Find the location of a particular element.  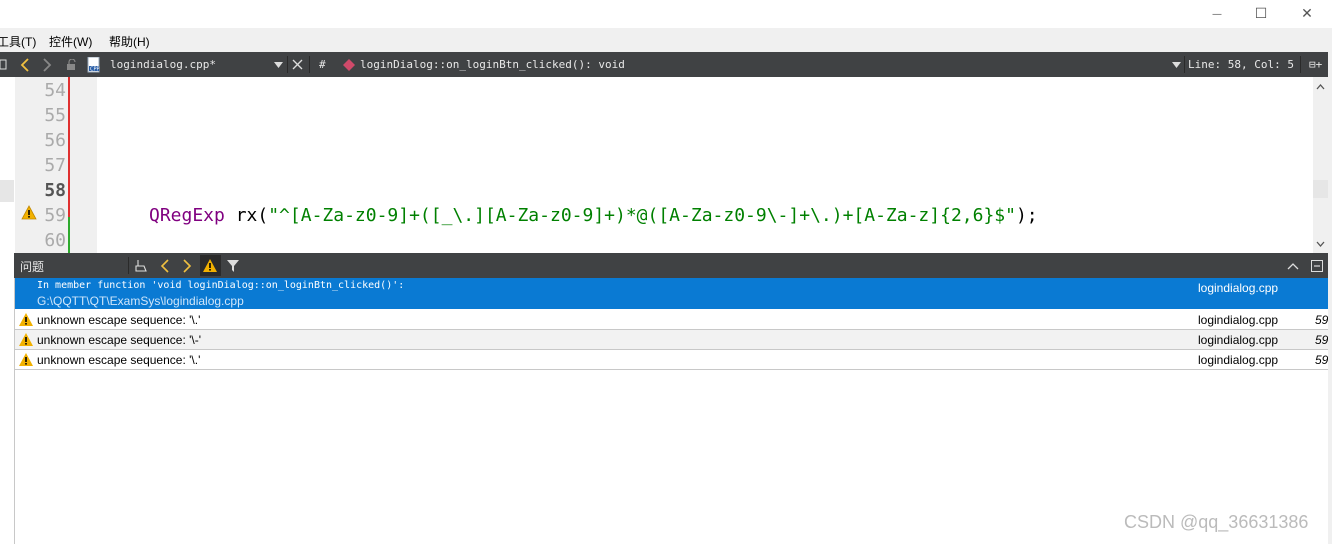

code-type: QRegExp is located at coordinates (187, 215).